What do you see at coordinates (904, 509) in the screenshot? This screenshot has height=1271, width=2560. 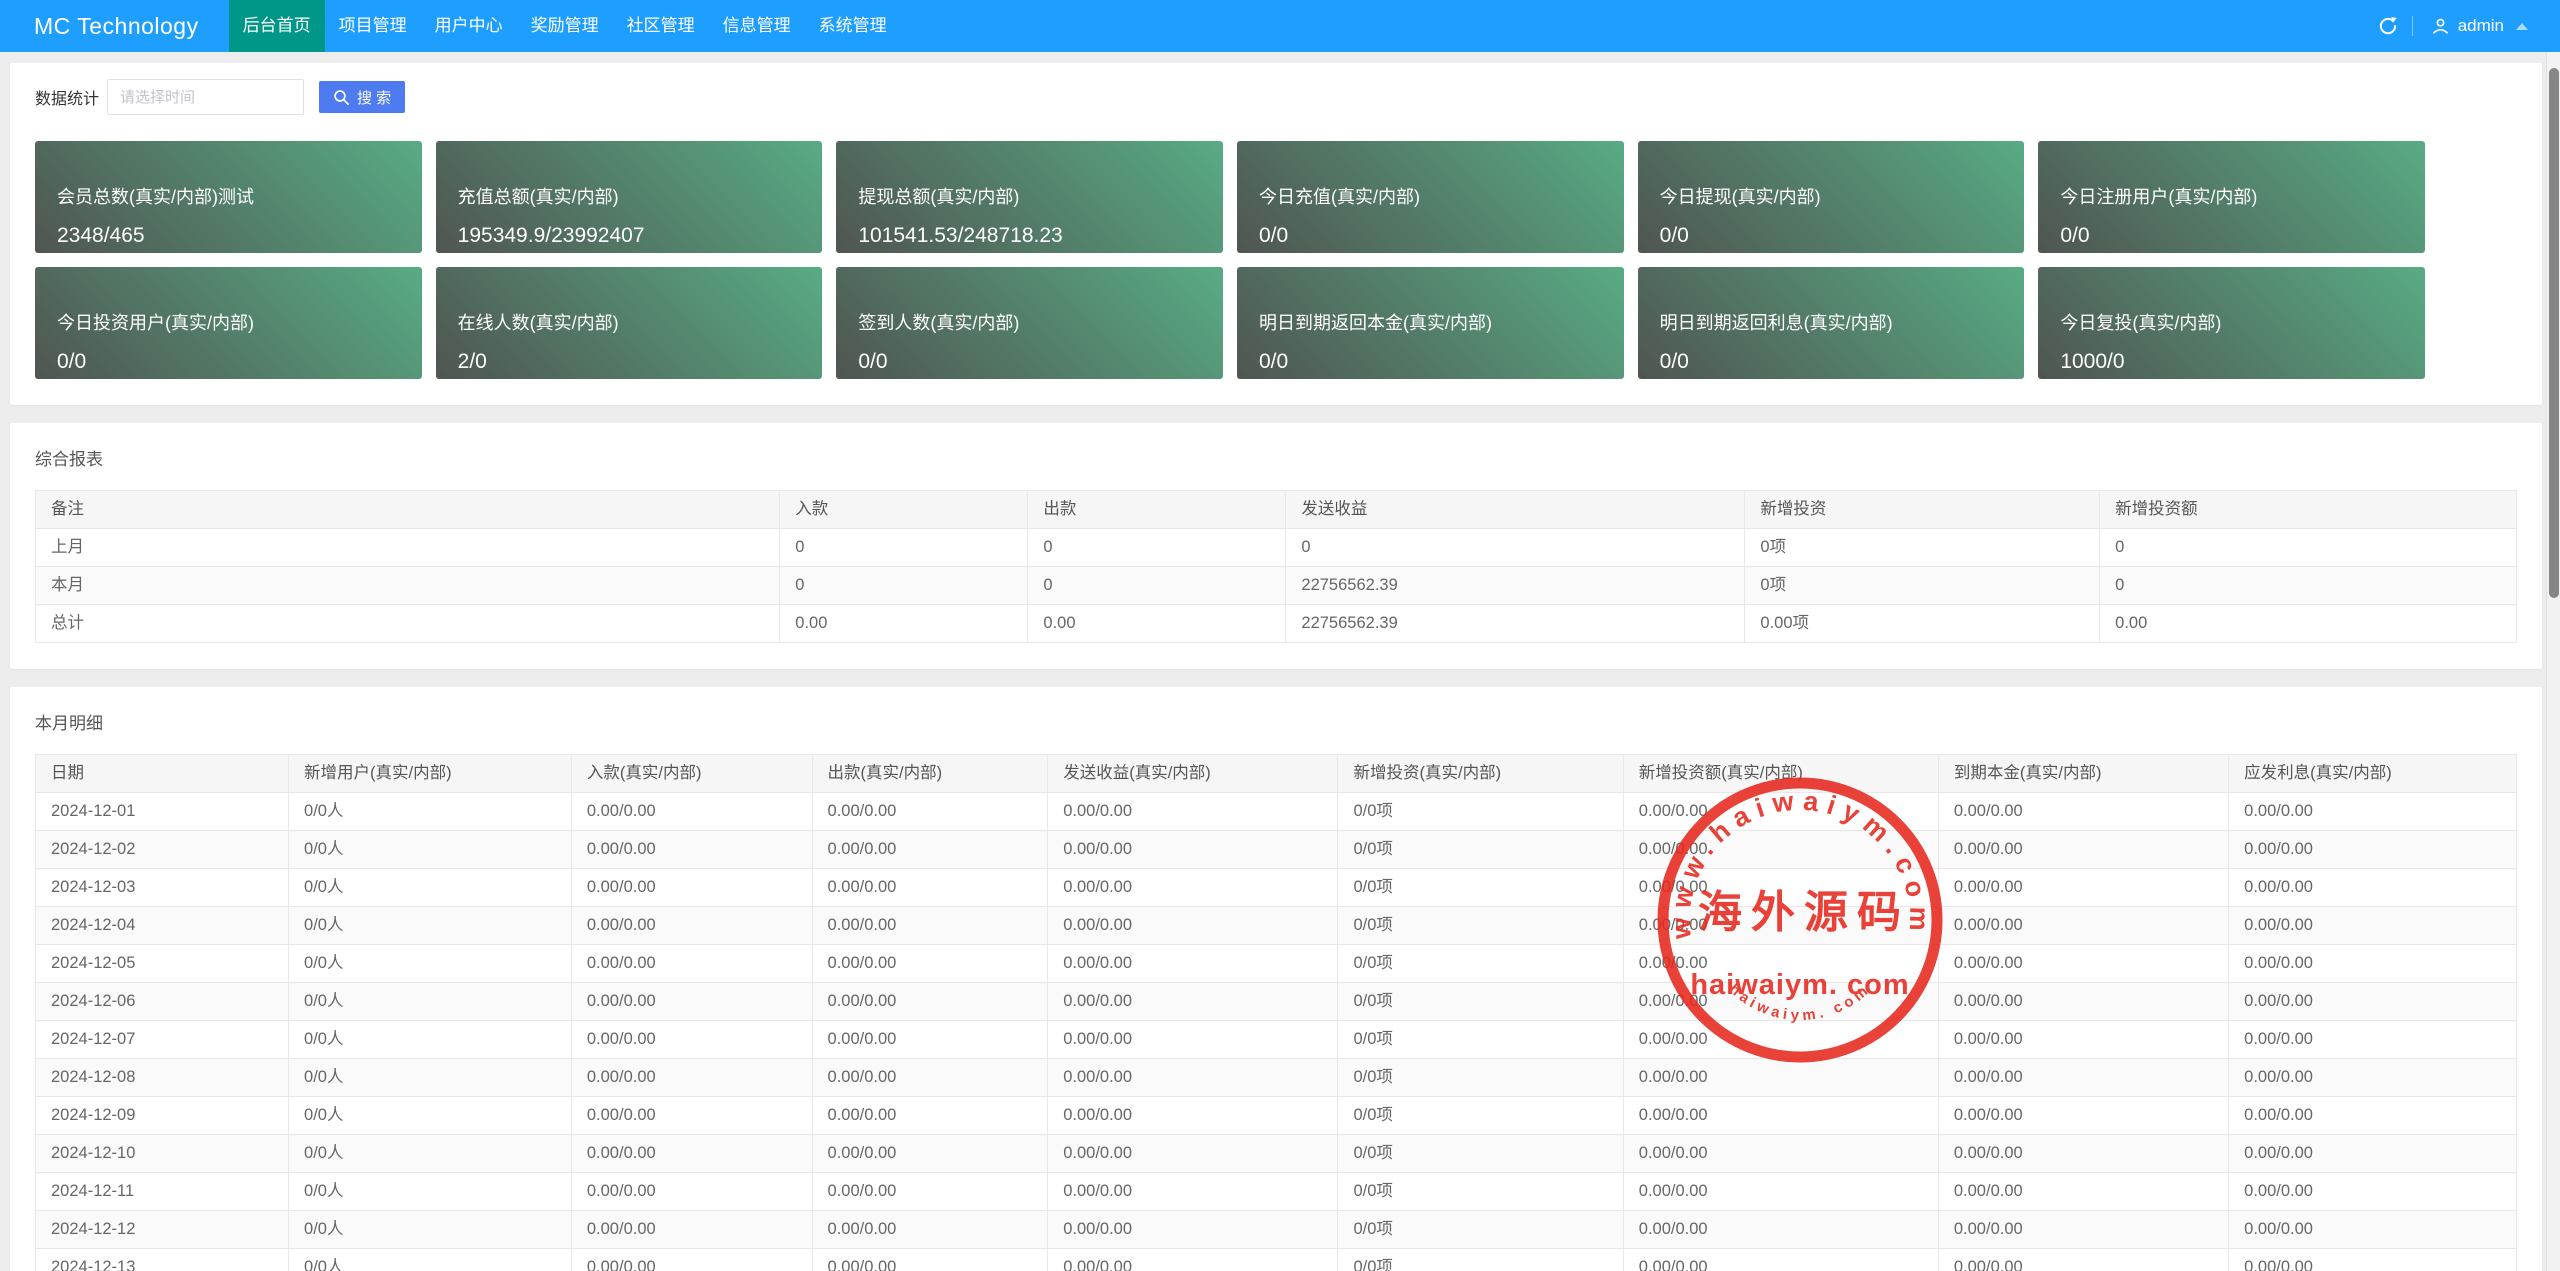 I see `column-header: 入款` at bounding box center [904, 509].